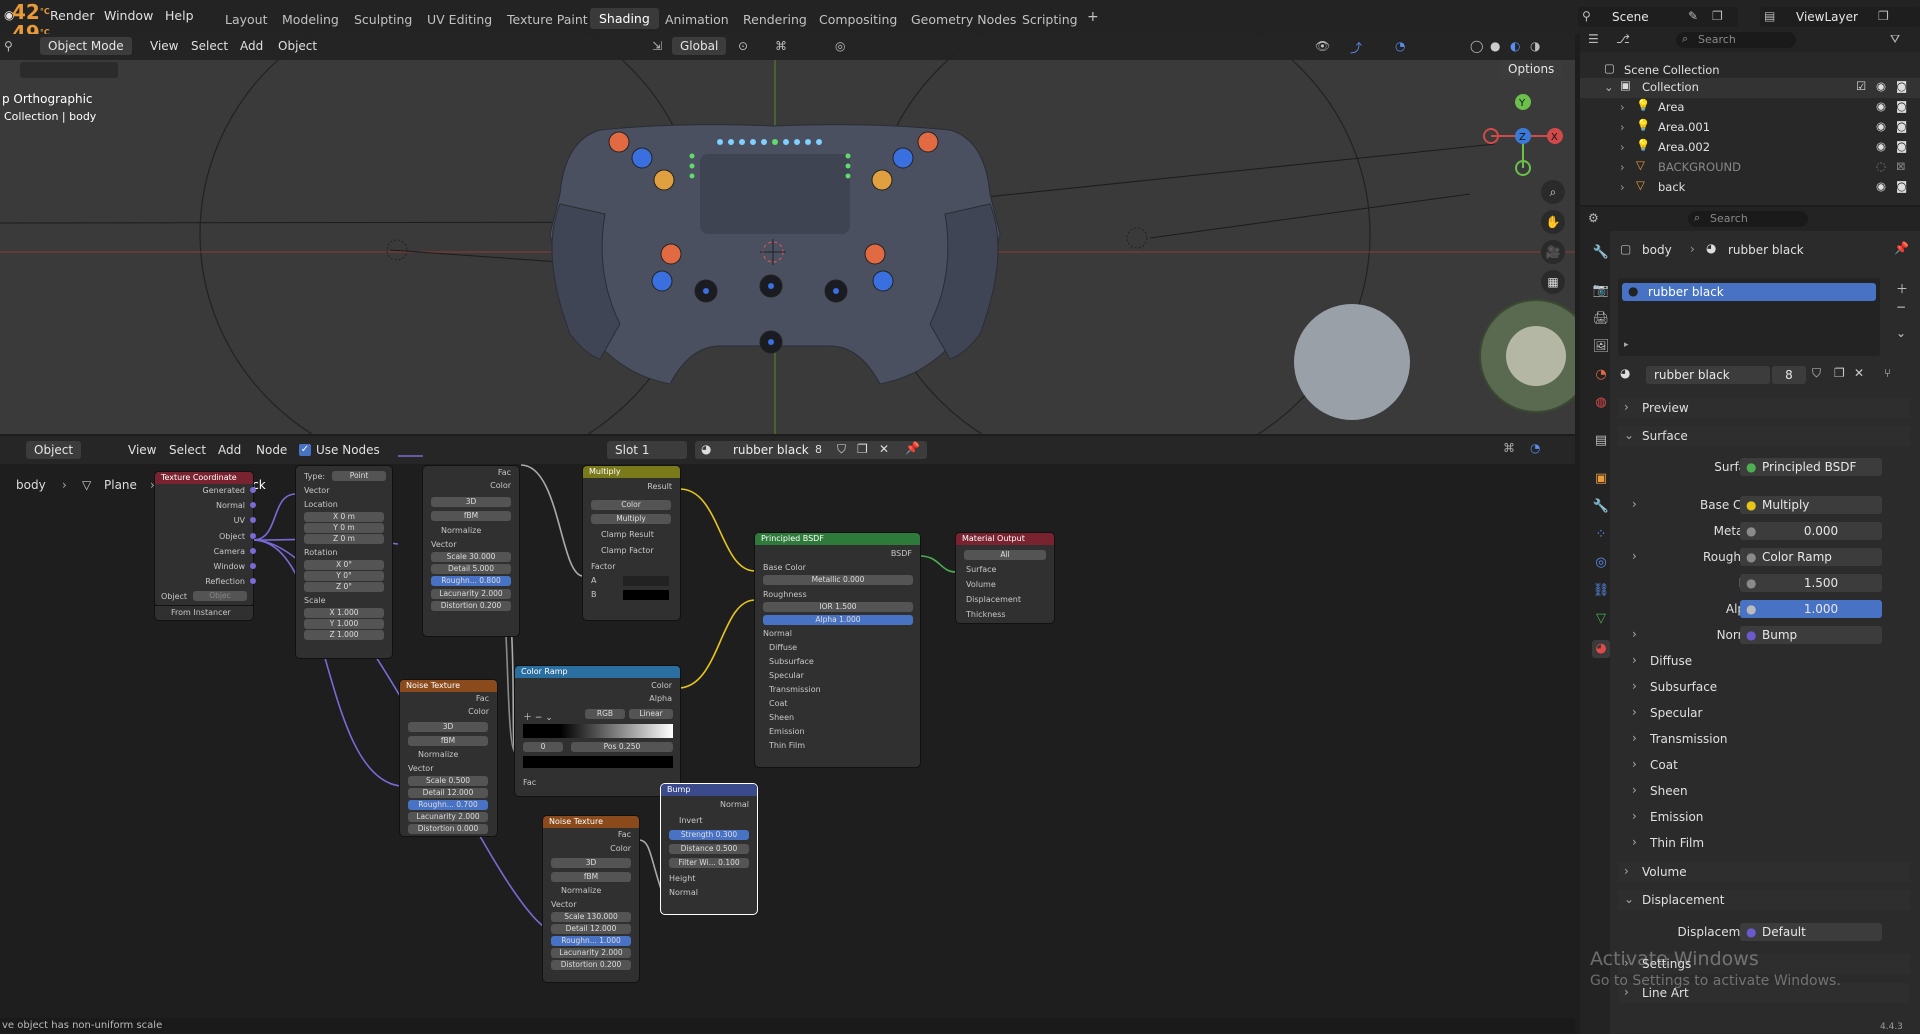  I want to click on tab-geometry-nodes: Geometry Nodes, so click(963, 19).